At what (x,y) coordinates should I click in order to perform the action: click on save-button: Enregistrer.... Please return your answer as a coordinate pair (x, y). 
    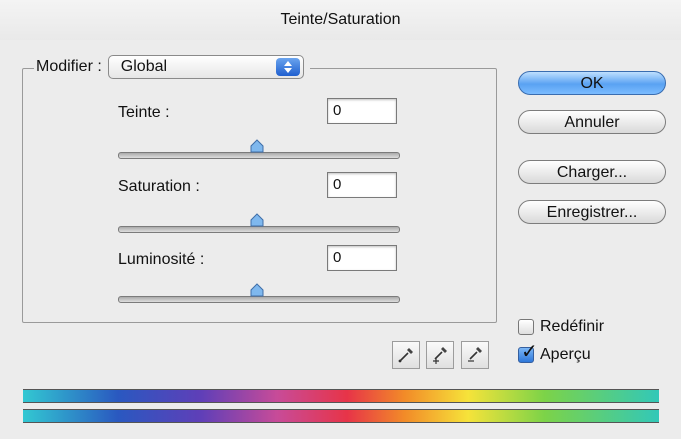
    Looking at the image, I should click on (592, 212).